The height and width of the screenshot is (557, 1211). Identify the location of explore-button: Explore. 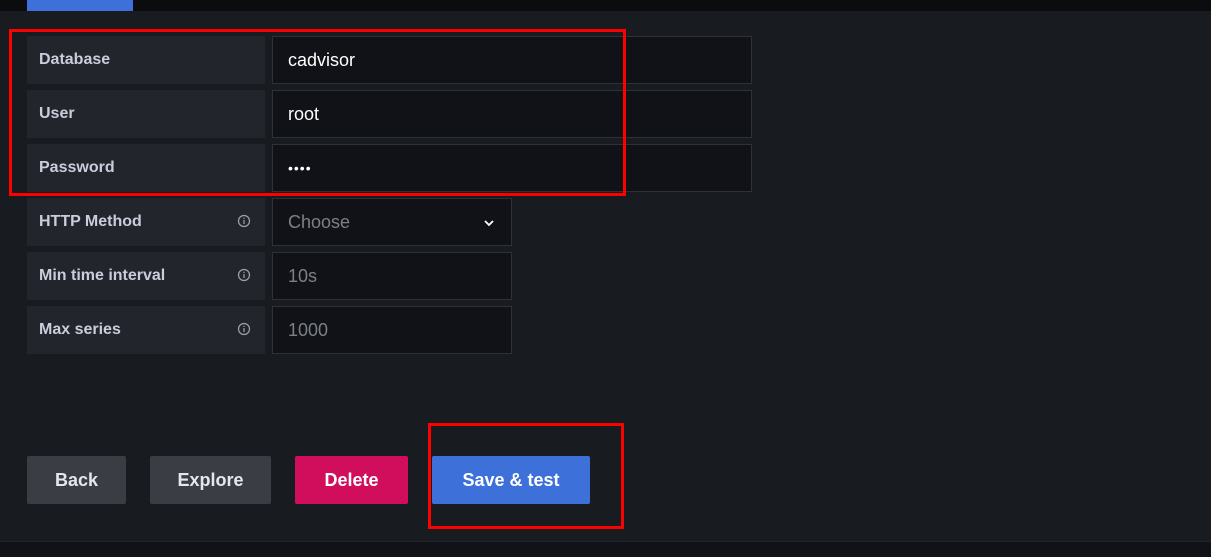
(210, 480).